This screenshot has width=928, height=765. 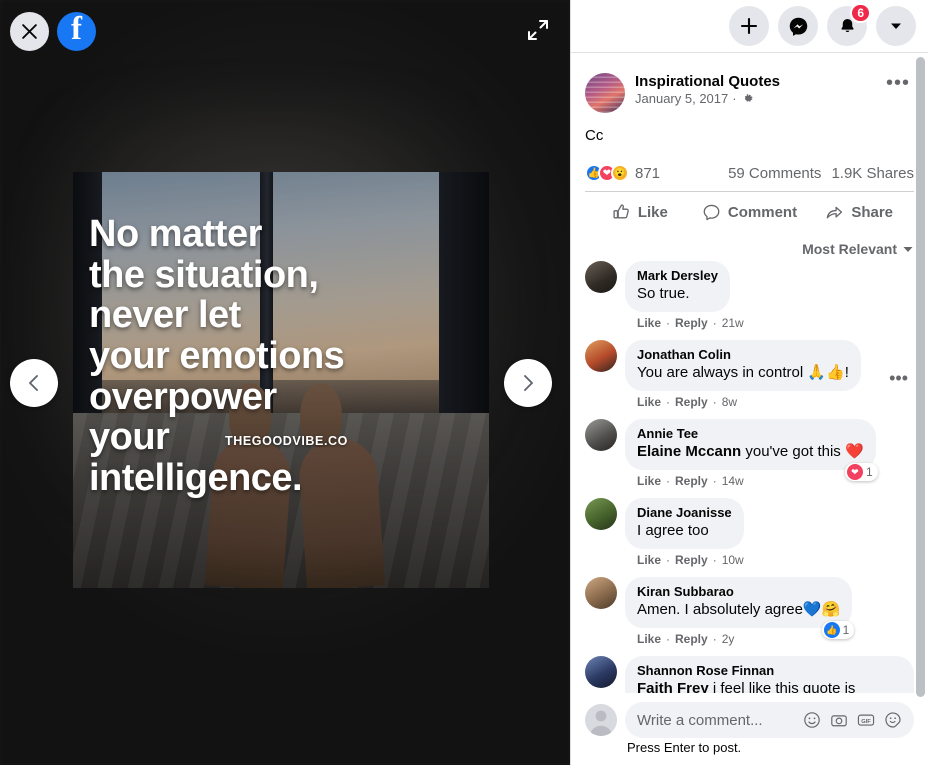 I want to click on reaction-love-icon: ❤, so click(x=854, y=472).